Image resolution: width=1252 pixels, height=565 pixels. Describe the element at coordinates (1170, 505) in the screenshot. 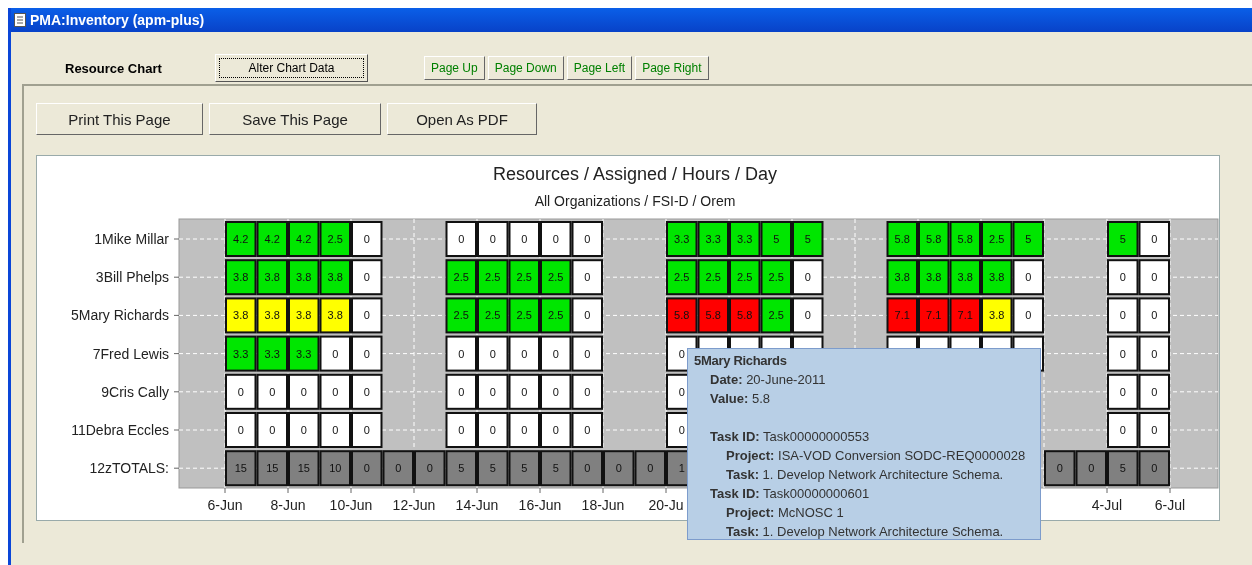

I see `x-tick-label: 6-Jul` at that location.